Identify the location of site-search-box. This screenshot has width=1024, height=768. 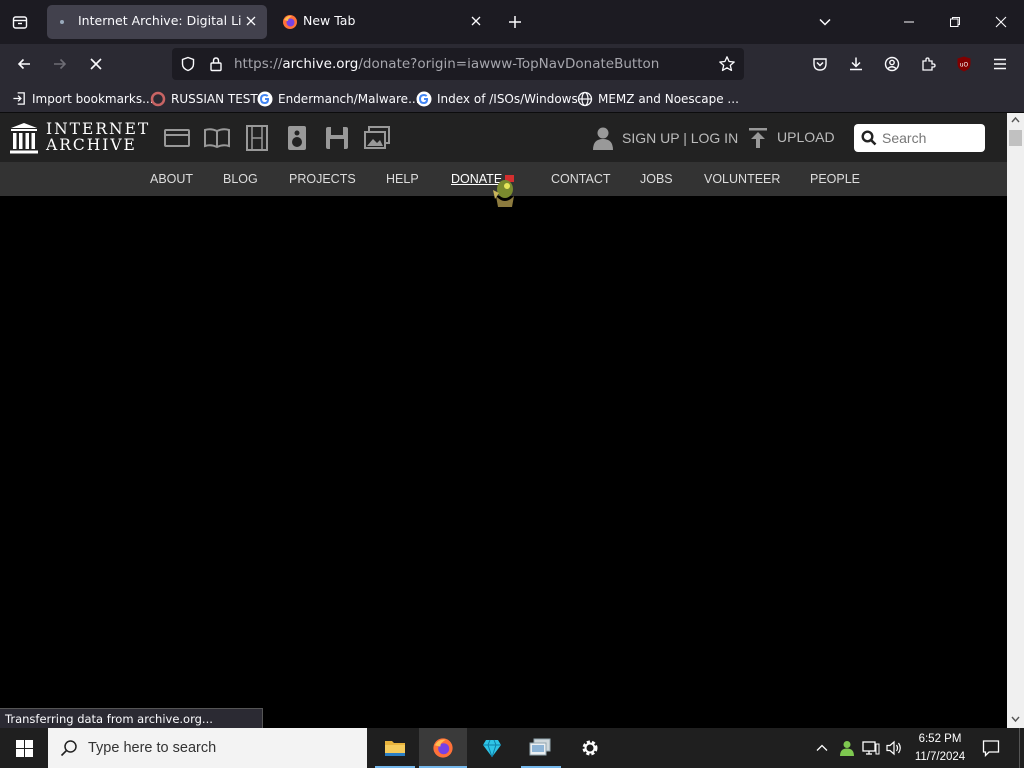
(919, 138).